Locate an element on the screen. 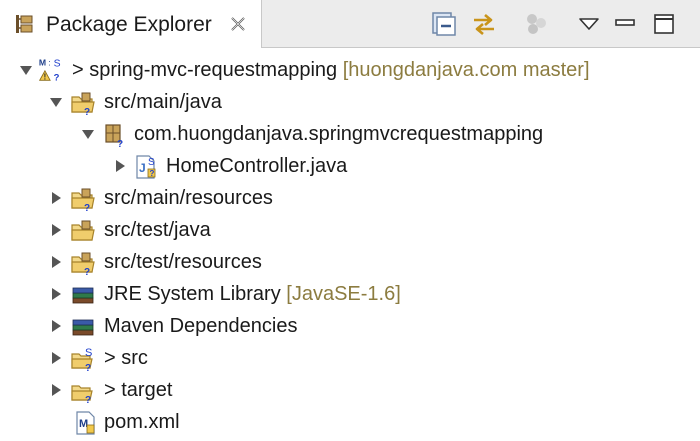  project-name: spring-mvc-requestmapping is located at coordinates (213, 70).